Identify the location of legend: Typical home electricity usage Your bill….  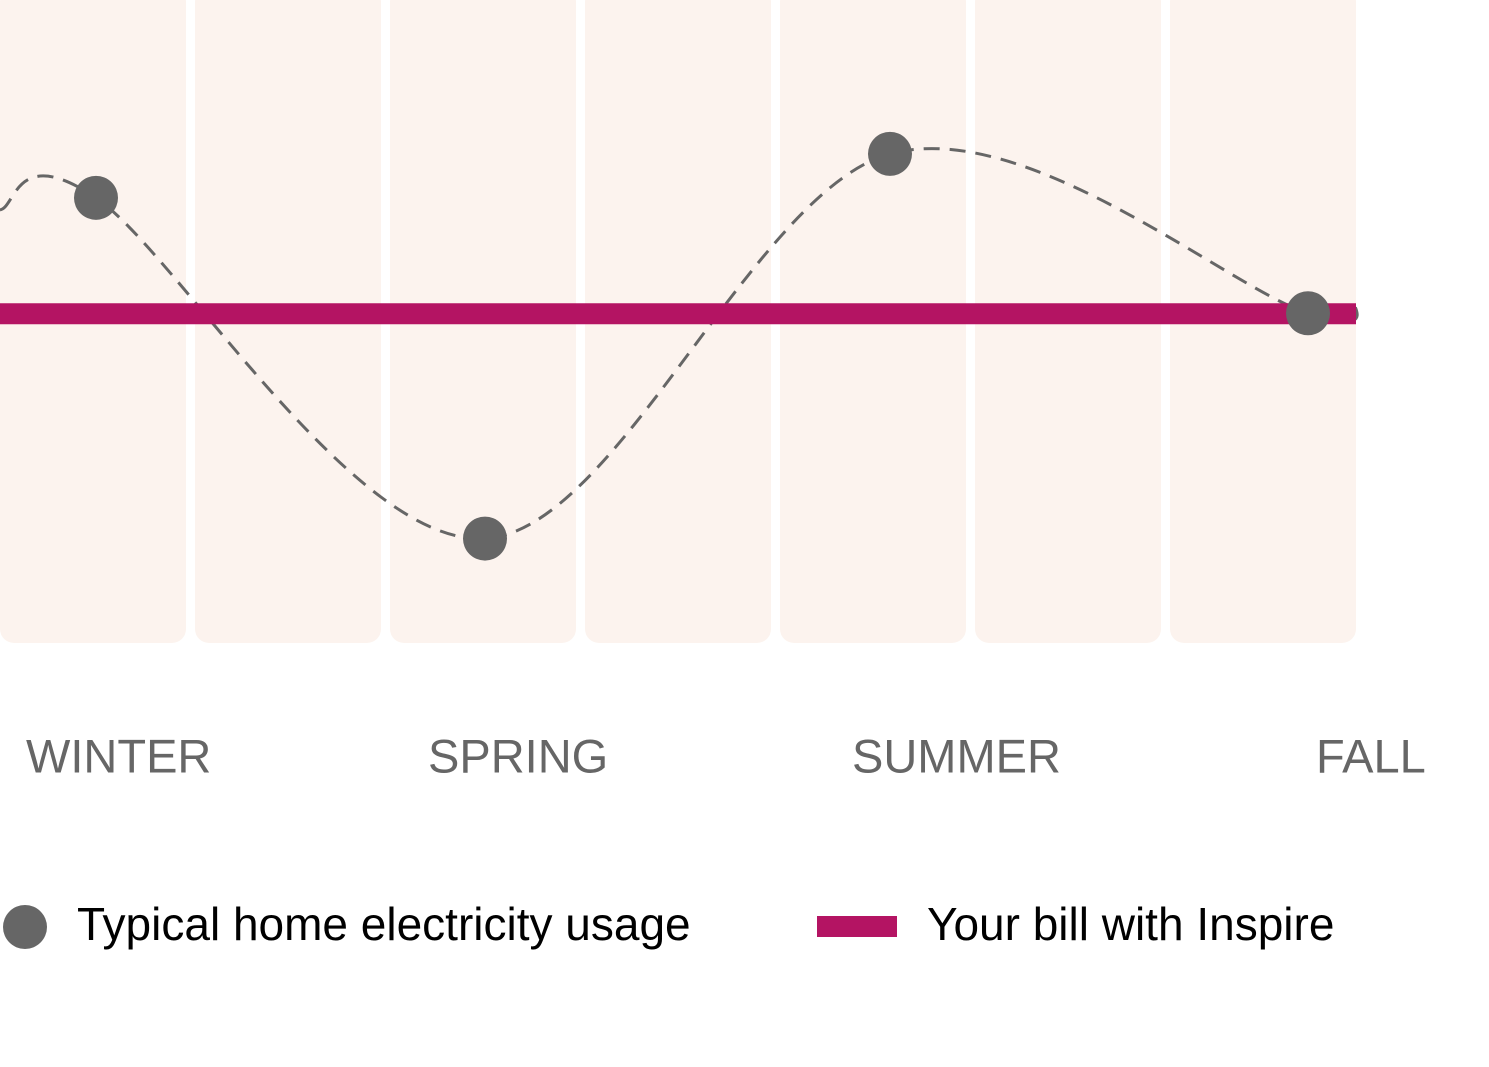
(668, 924).